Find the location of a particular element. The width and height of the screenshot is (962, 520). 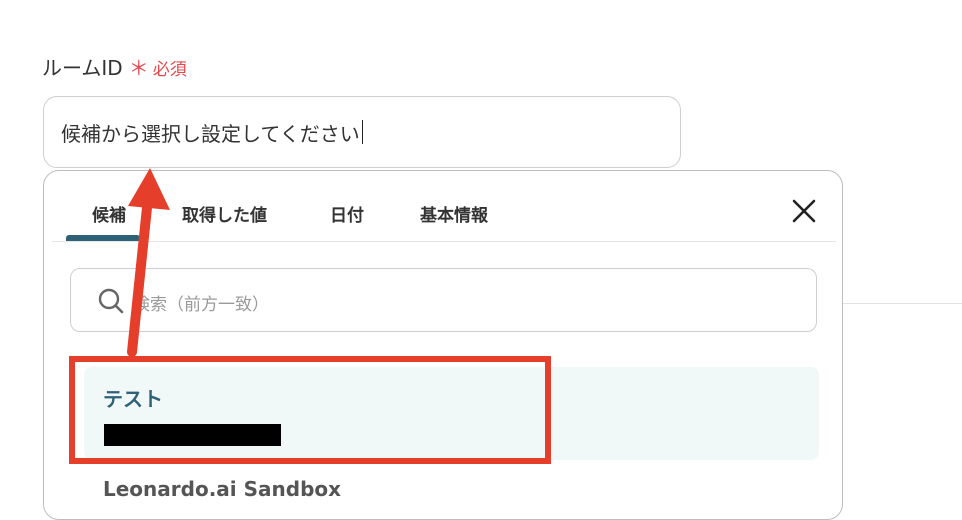

option-name: Leonardo.ai Sandbox is located at coordinates (222, 489).